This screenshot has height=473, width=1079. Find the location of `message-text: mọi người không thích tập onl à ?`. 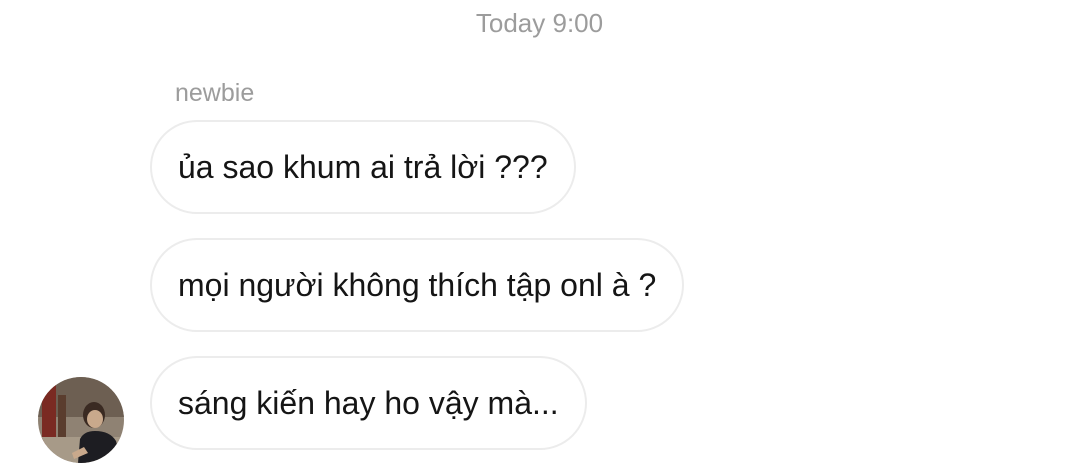

message-text: mọi người không thích tập onl à ? is located at coordinates (417, 284).